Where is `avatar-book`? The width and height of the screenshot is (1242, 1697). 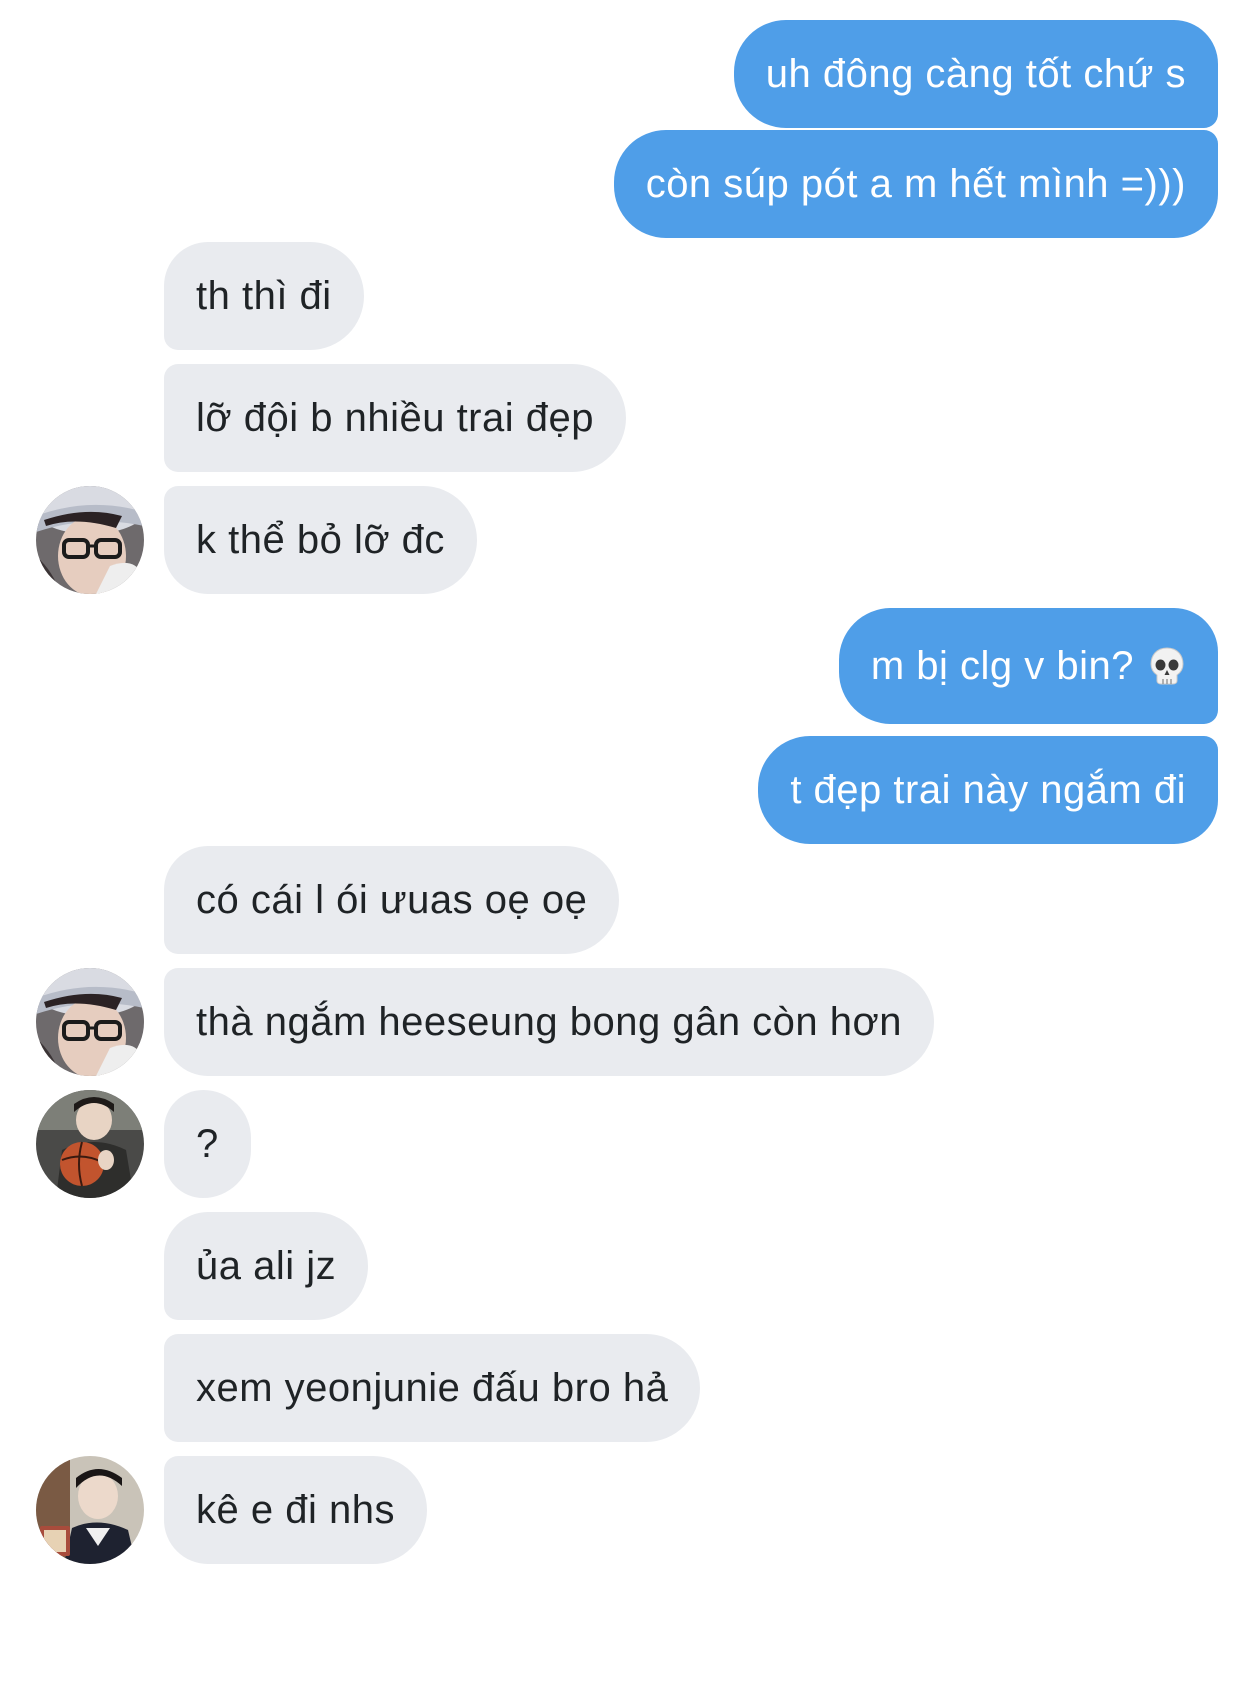 avatar-book is located at coordinates (90, 1510).